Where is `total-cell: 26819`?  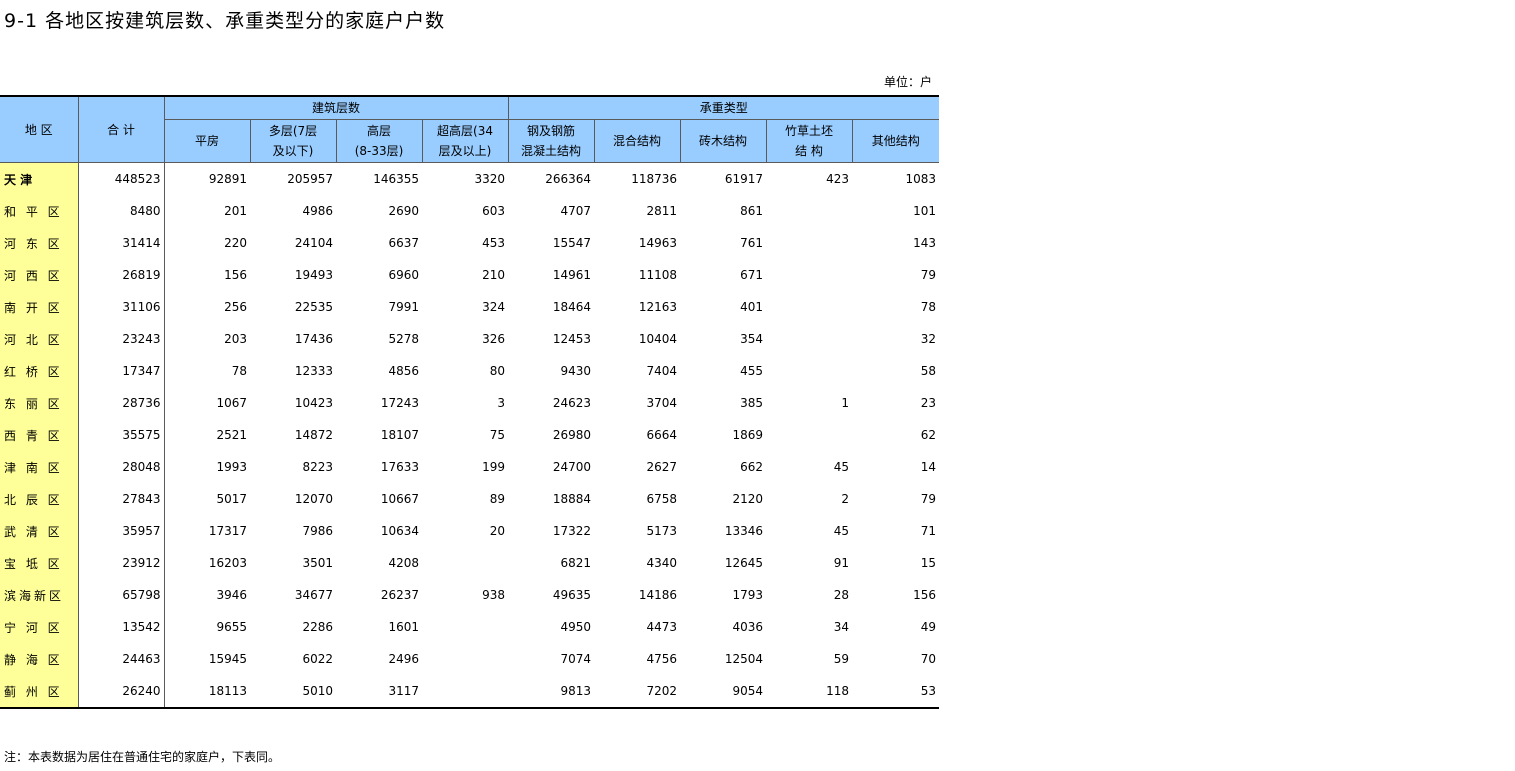
total-cell: 26819 is located at coordinates (121, 275).